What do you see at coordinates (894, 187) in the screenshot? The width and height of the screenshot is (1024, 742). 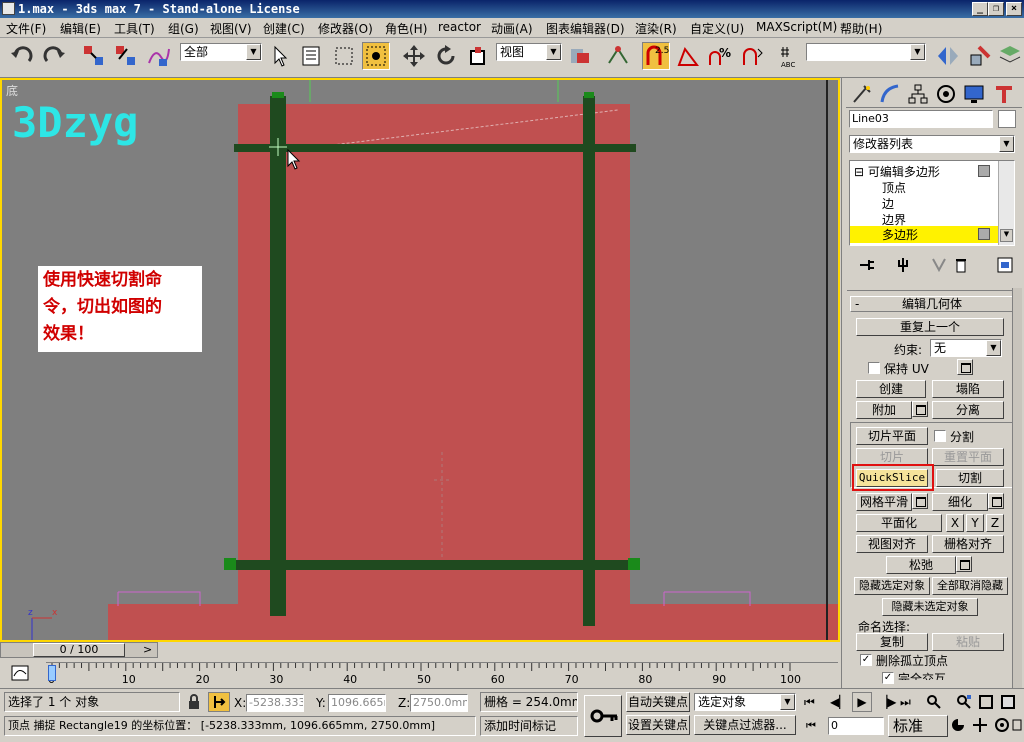 I see `stack-item-vertex: 顶点` at bounding box center [894, 187].